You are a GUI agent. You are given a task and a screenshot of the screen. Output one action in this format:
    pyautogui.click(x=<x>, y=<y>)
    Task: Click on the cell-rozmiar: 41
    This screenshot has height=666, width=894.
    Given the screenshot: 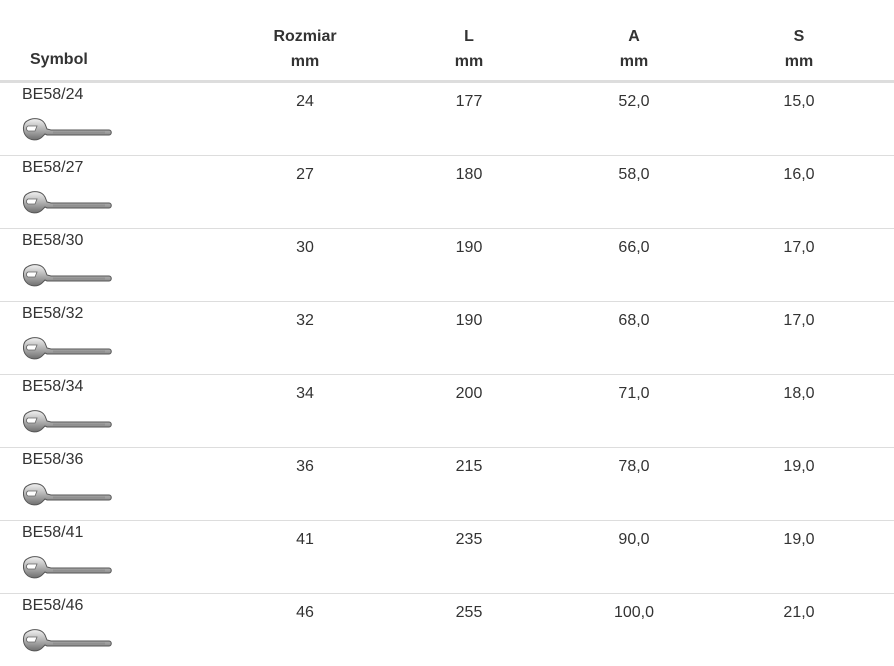 What is the action you would take?
    pyautogui.click(x=305, y=539)
    